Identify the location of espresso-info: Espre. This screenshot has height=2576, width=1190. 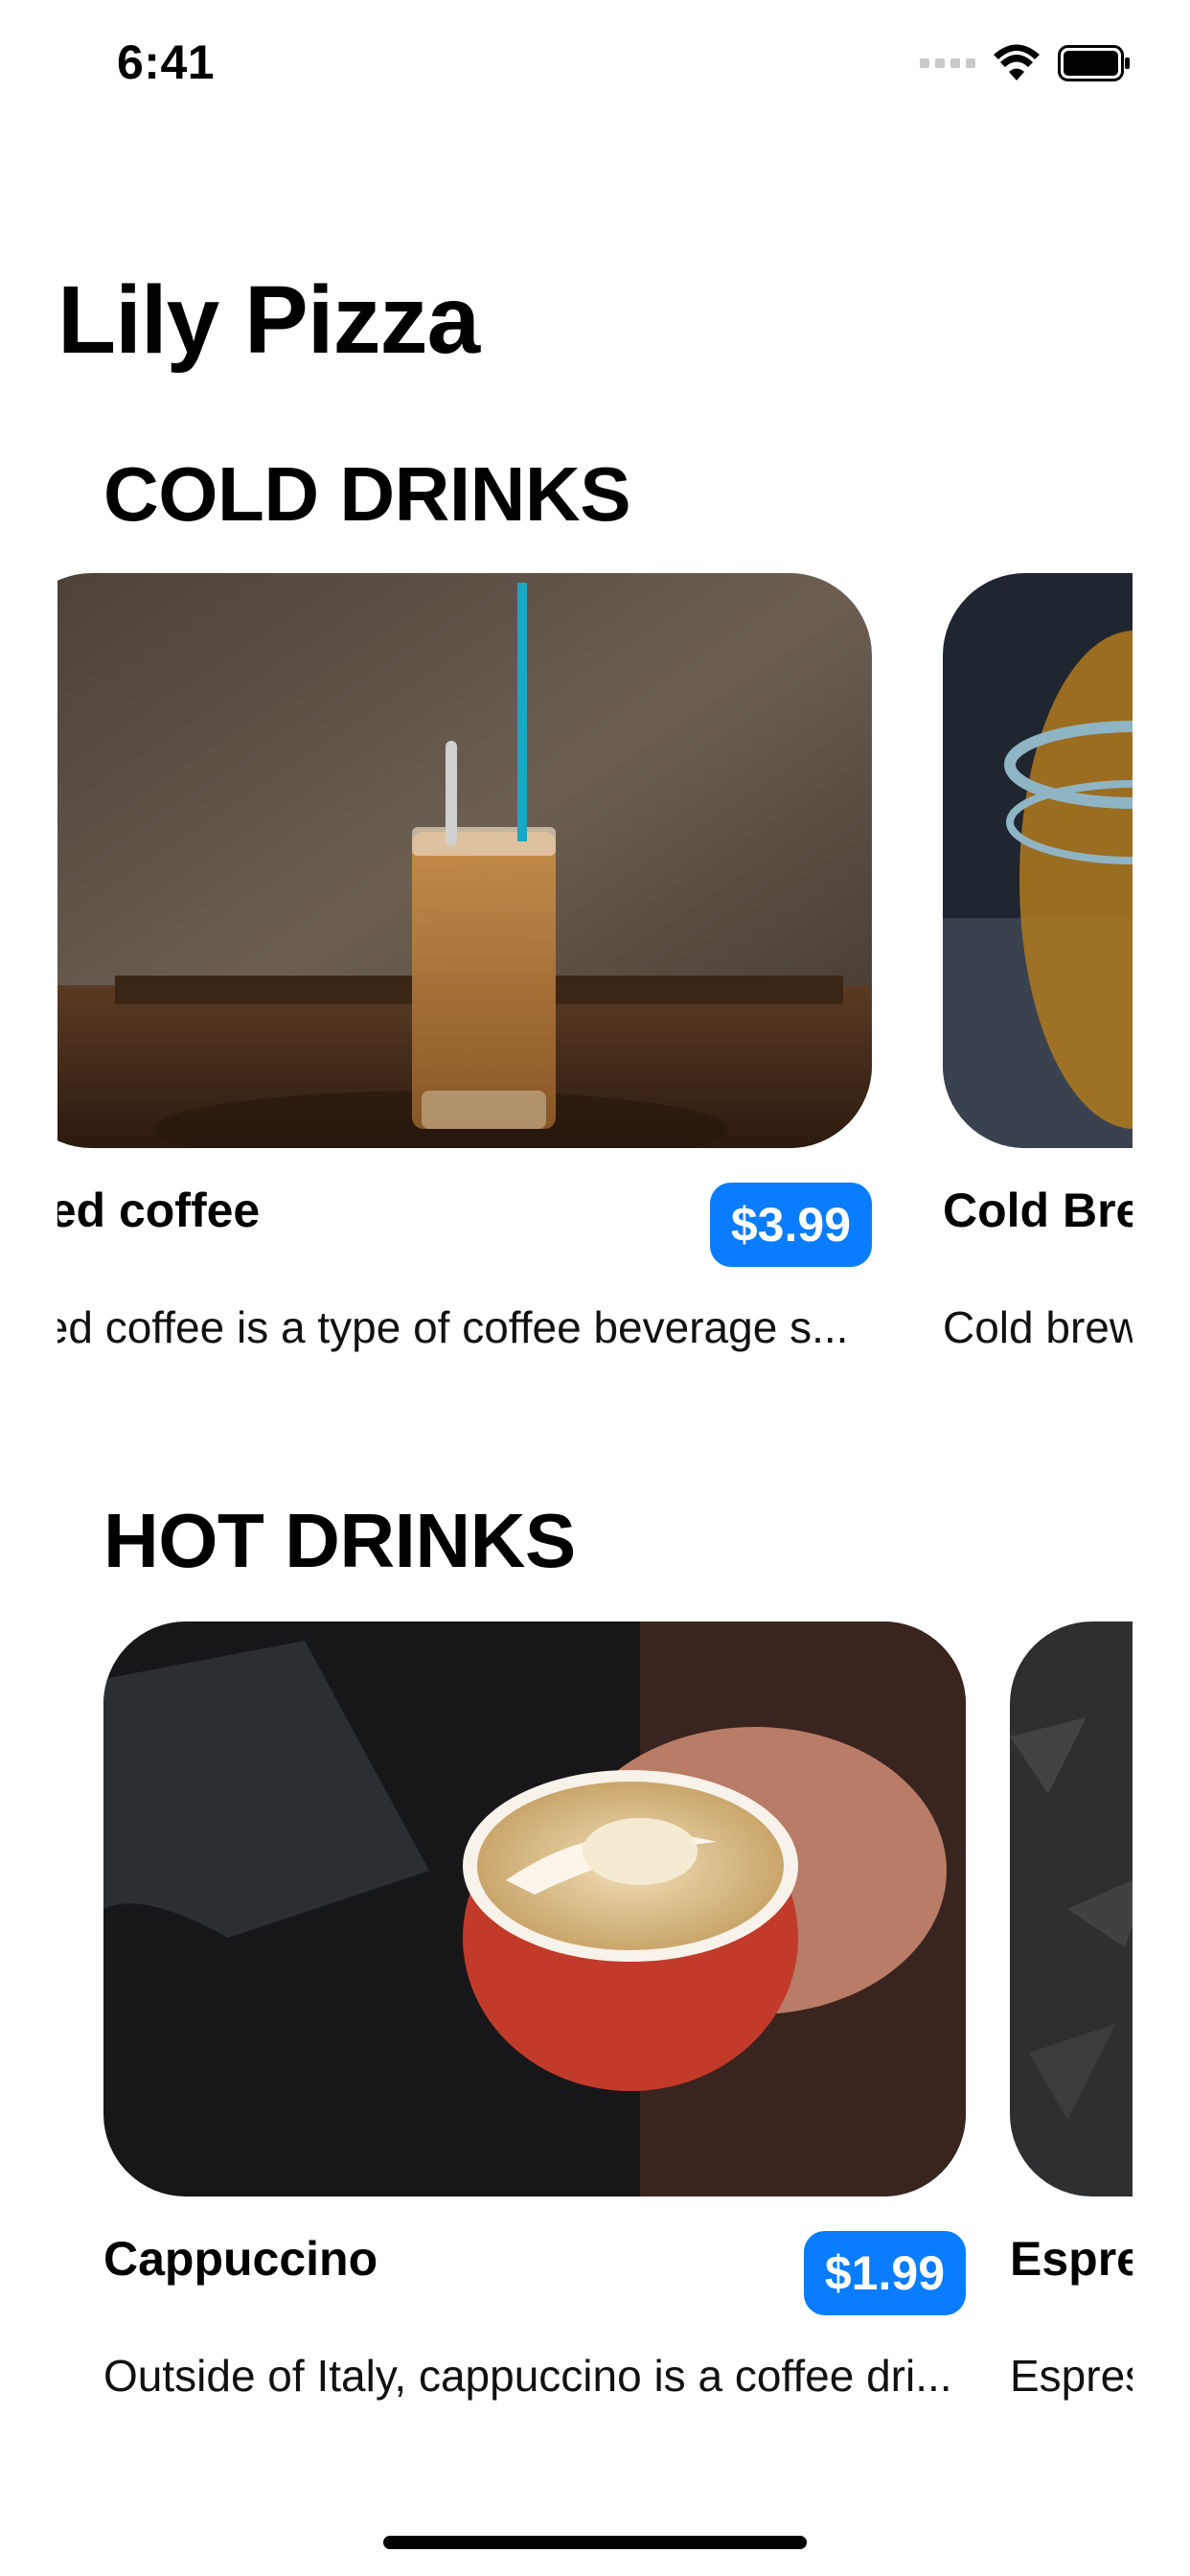
(1071, 2277).